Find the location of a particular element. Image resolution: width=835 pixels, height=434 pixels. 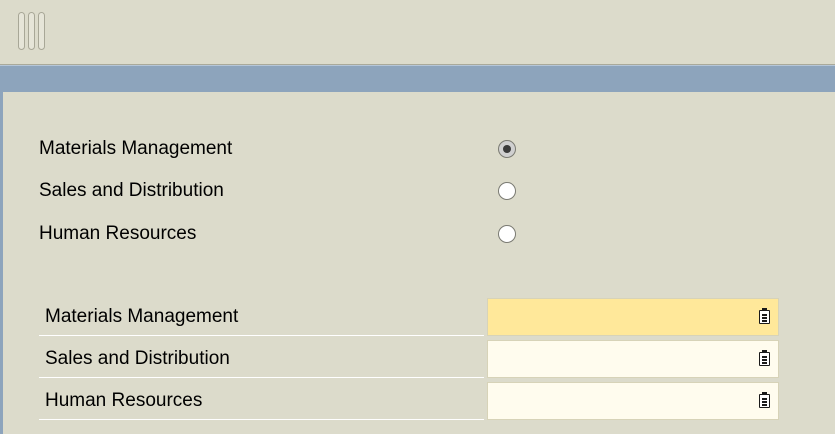

materials-management-input is located at coordinates (633, 317).